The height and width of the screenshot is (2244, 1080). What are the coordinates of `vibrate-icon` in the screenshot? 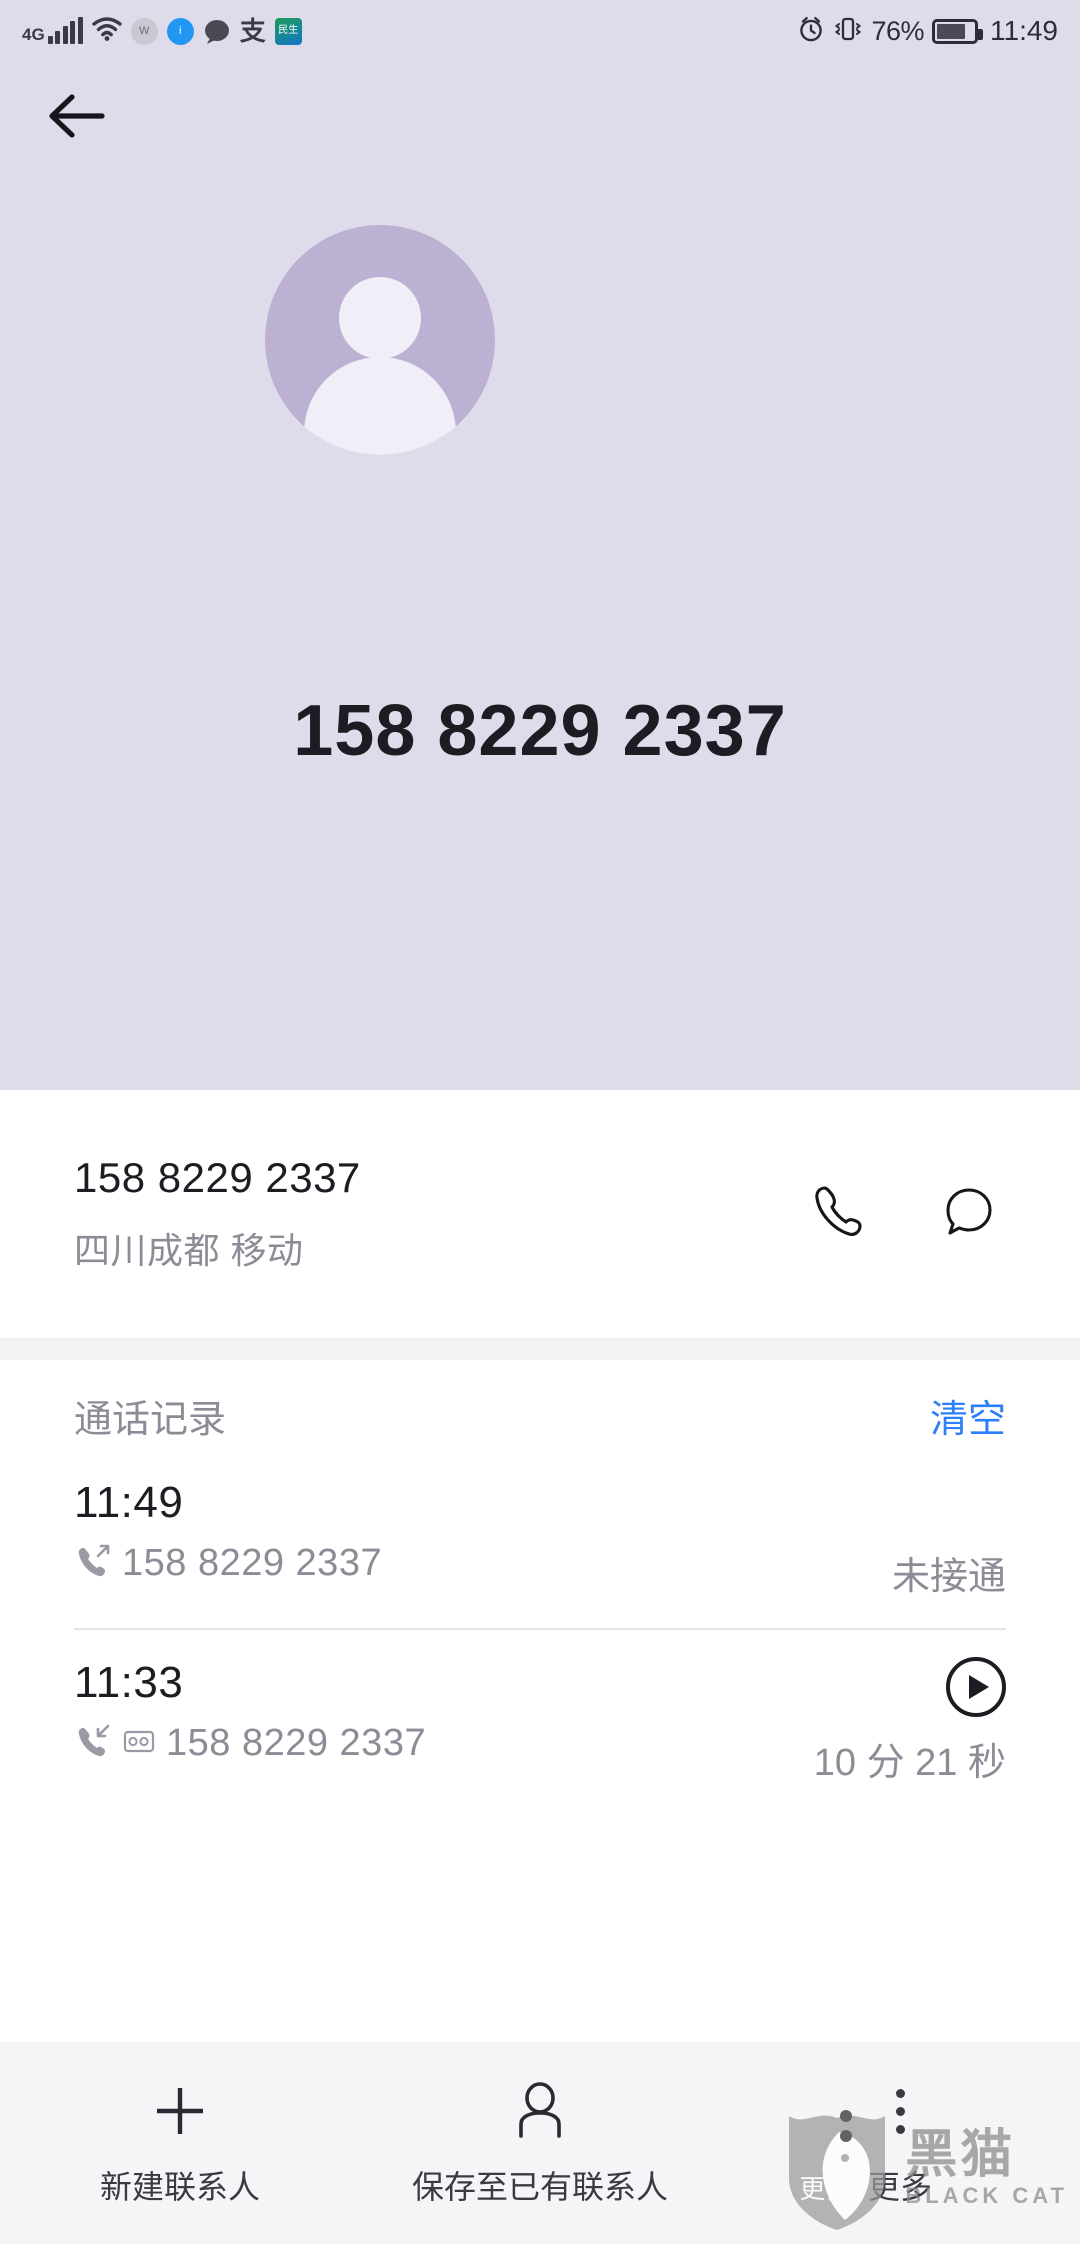 It's located at (848, 31).